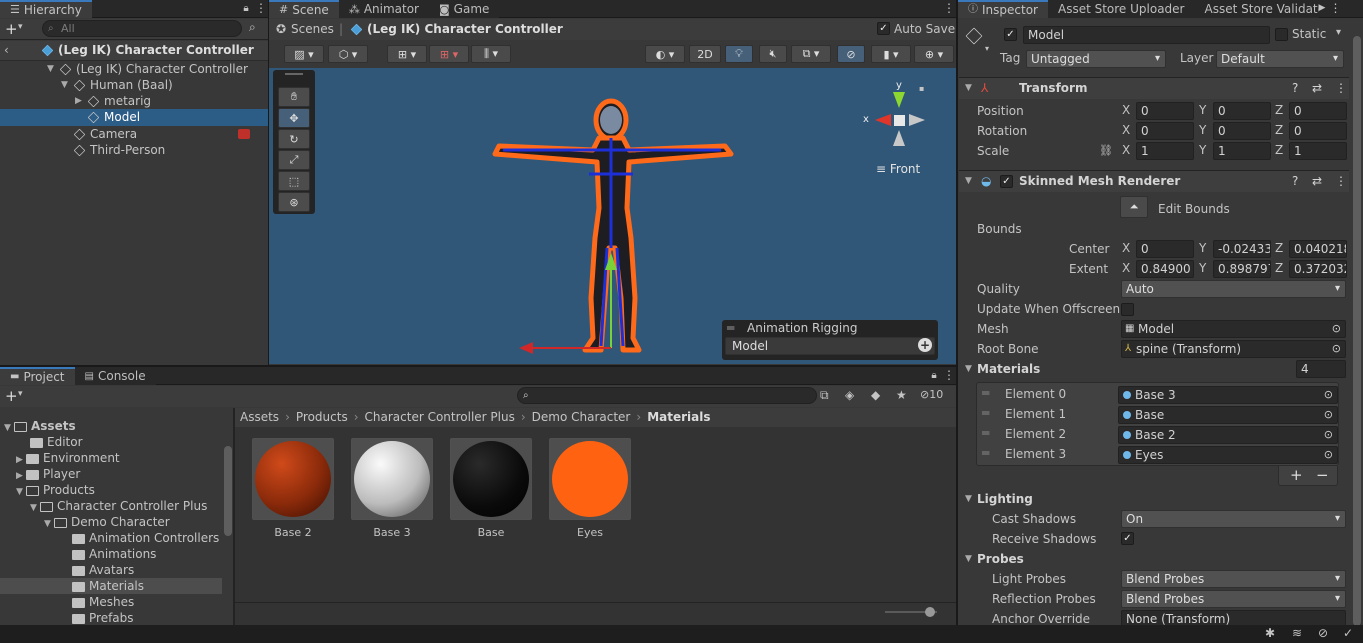 Image resolution: width=1363 pixels, height=643 pixels. Describe the element at coordinates (1003, 9) in the screenshot. I see `tab-inspector: ⓘ Inspector` at that location.